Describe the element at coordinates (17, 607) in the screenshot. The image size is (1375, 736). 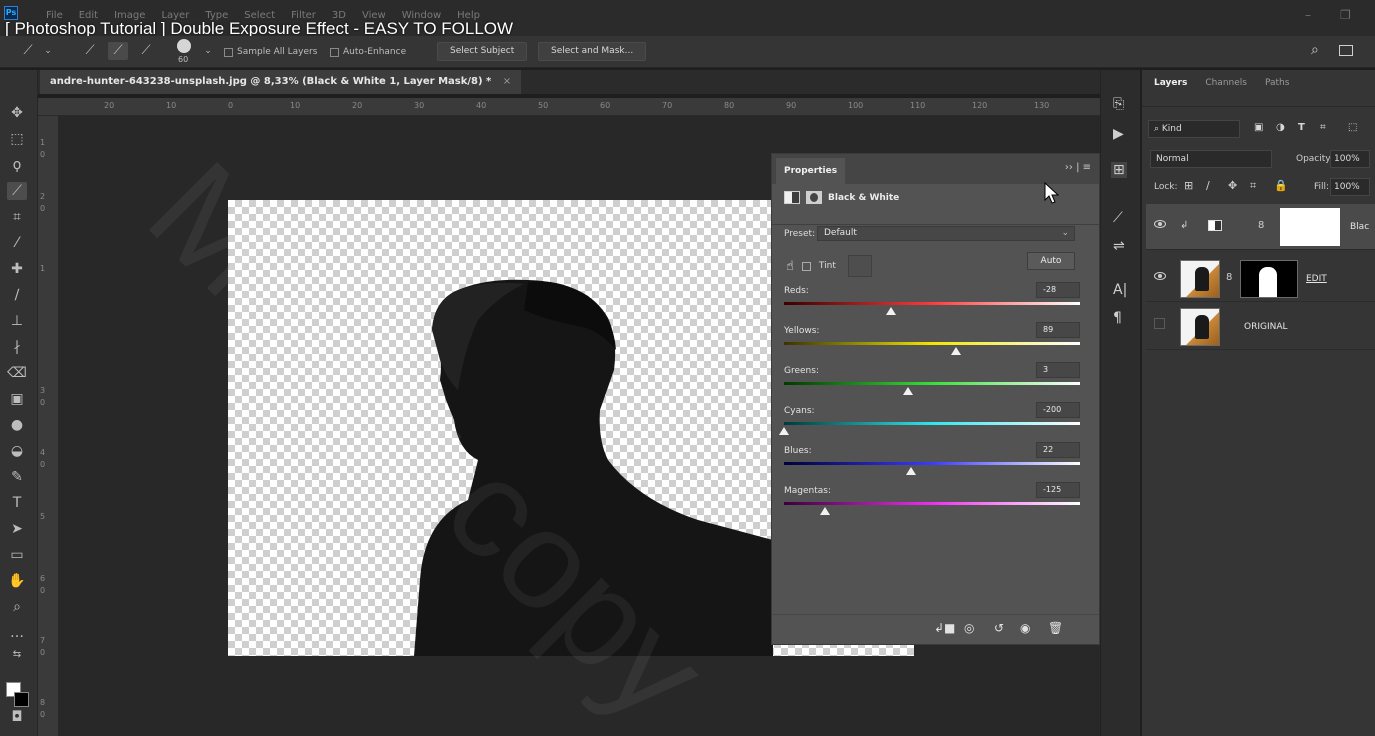
I see `zoom-tool-icon: ⌕` at that location.